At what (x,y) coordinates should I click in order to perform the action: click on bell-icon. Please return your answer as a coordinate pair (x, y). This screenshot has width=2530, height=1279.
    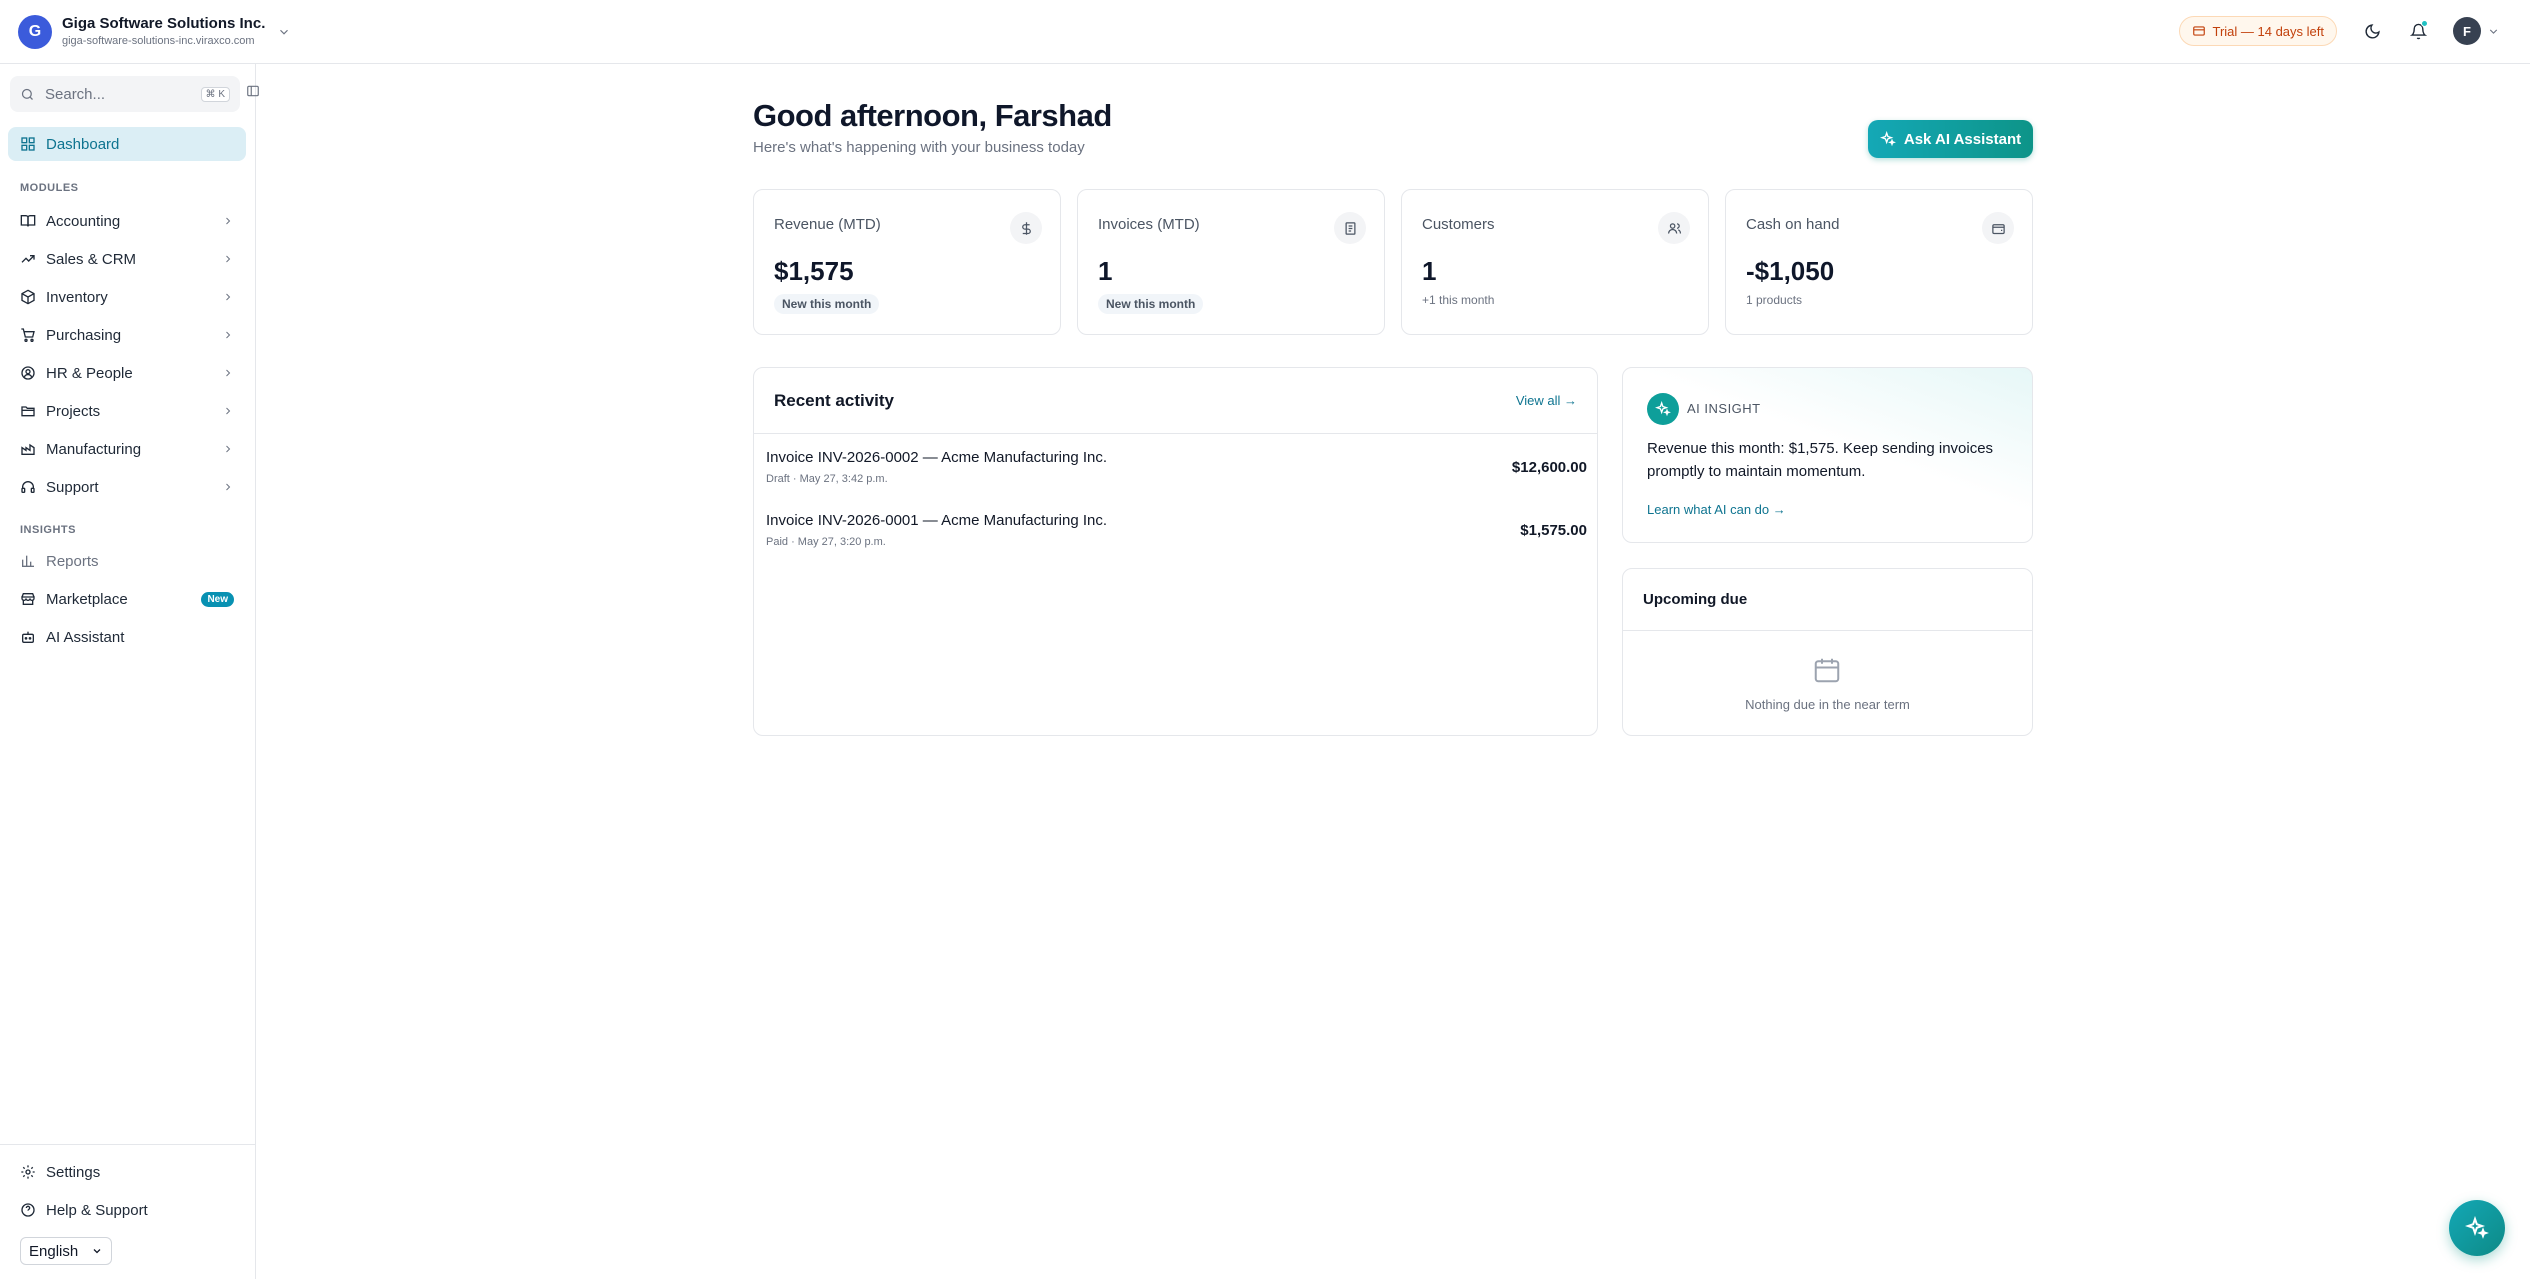
    Looking at the image, I should click on (2418, 31).